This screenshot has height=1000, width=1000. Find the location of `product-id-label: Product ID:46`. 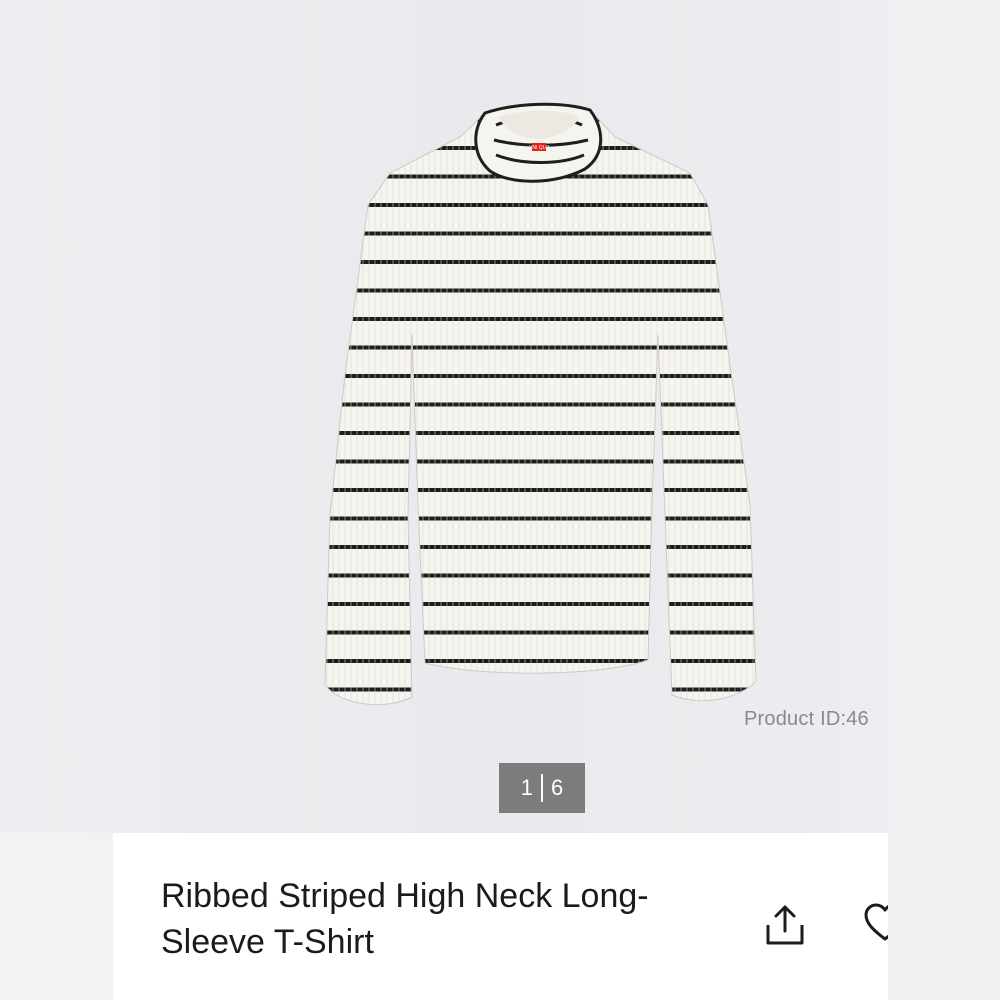

product-id-label: Product ID:46 is located at coordinates (806, 719).